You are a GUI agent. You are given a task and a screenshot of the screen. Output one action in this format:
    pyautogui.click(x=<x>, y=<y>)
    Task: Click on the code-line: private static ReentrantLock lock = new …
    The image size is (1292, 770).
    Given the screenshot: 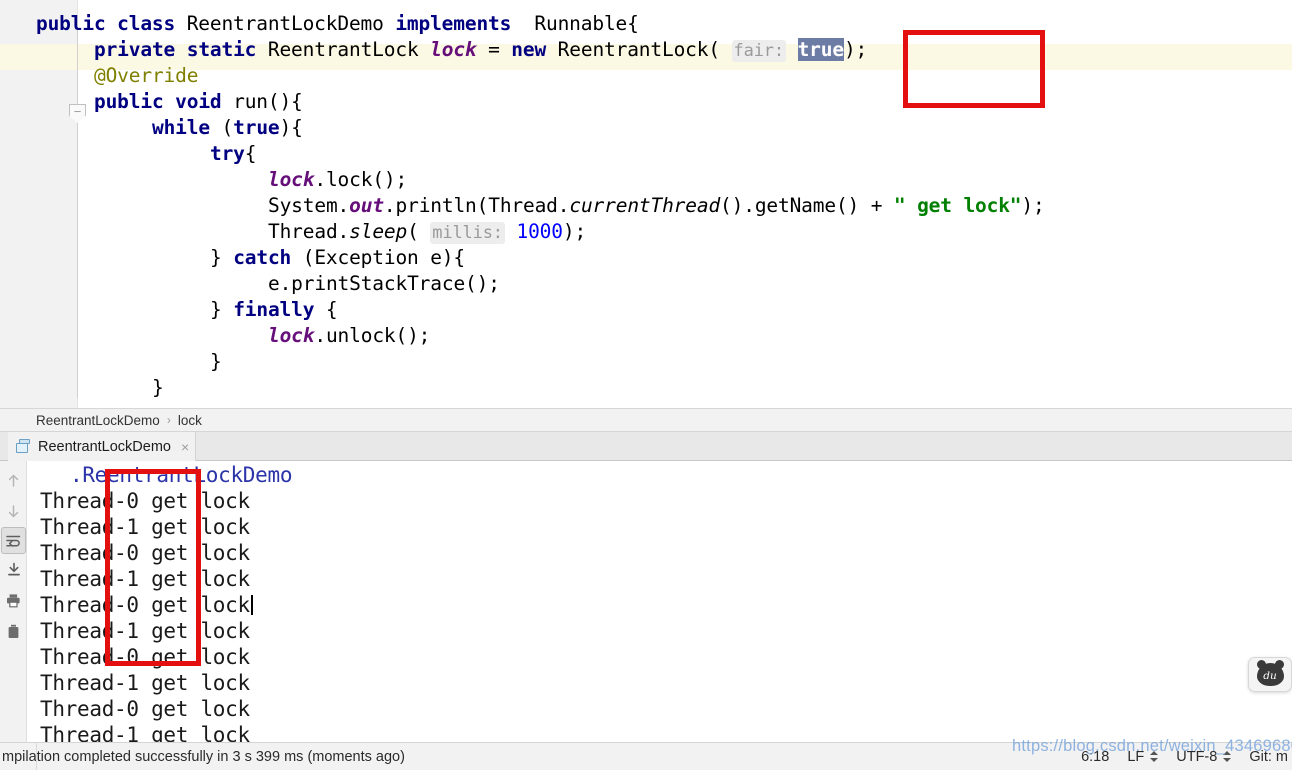 What is the action you would take?
    pyautogui.click(x=646, y=50)
    